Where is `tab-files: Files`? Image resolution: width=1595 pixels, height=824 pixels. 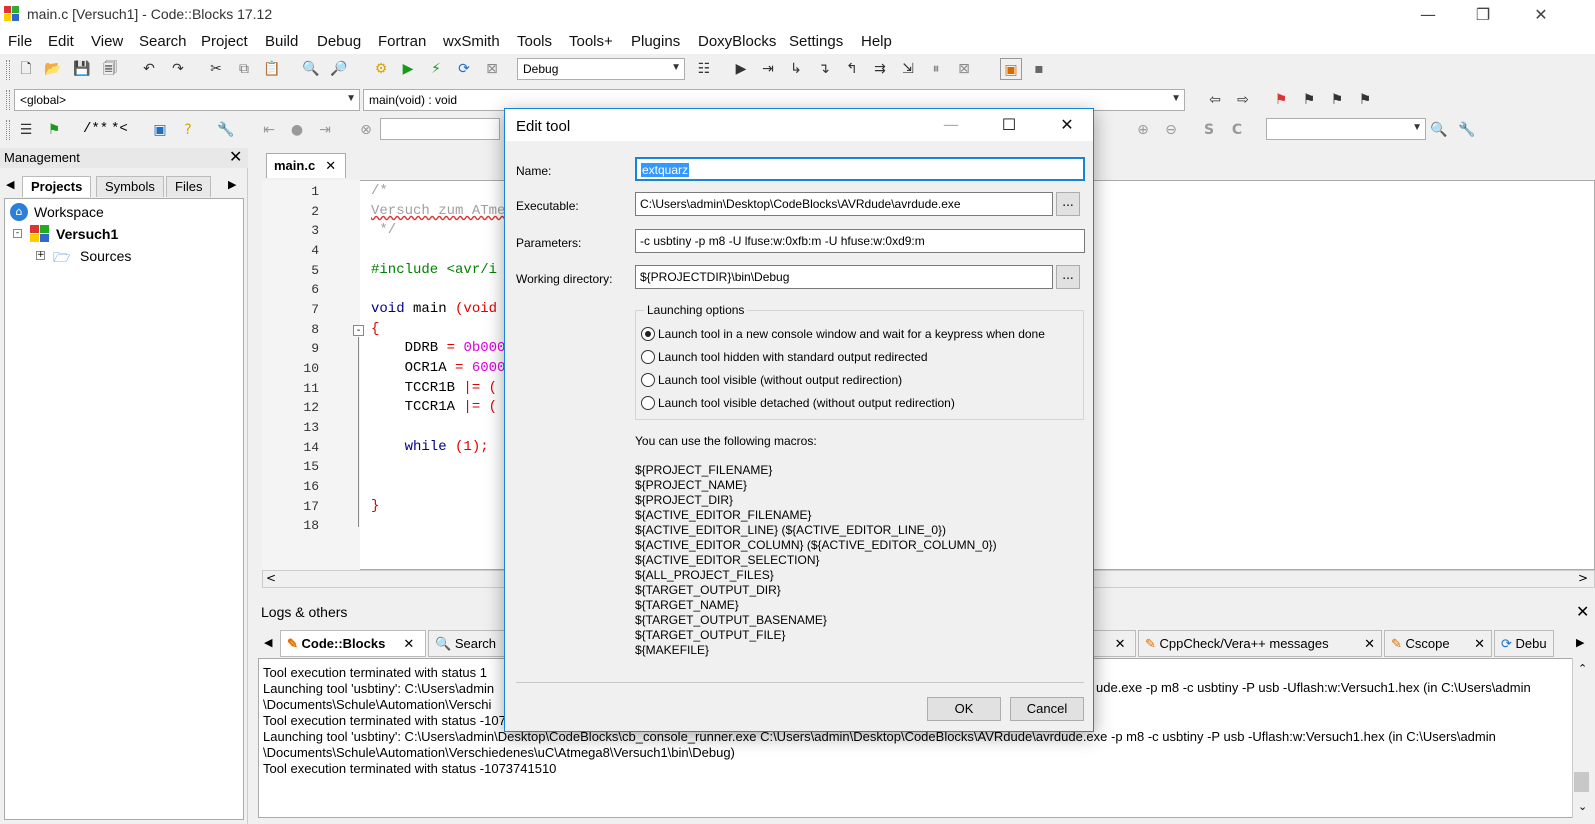 tab-files: Files is located at coordinates (189, 186).